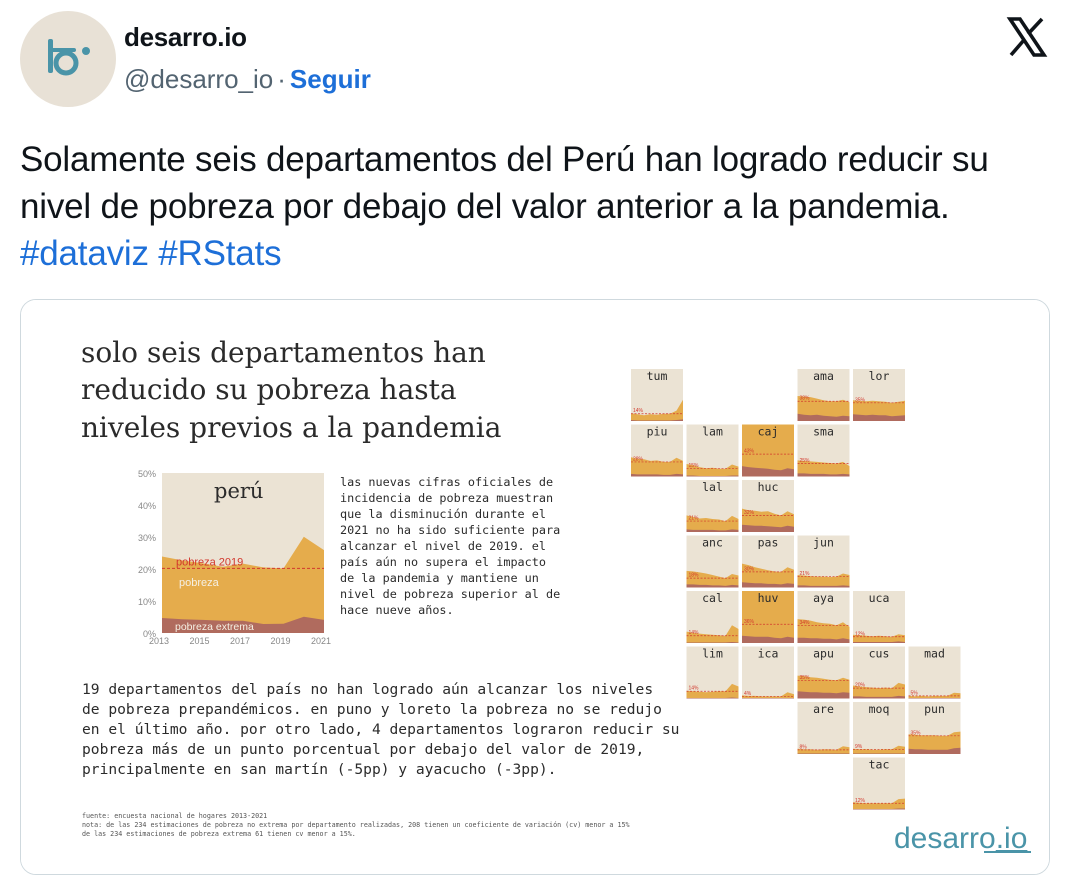  What do you see at coordinates (443, 562) in the screenshot?
I see `paragraph-1-line: país aún no supera el impacto` at bounding box center [443, 562].